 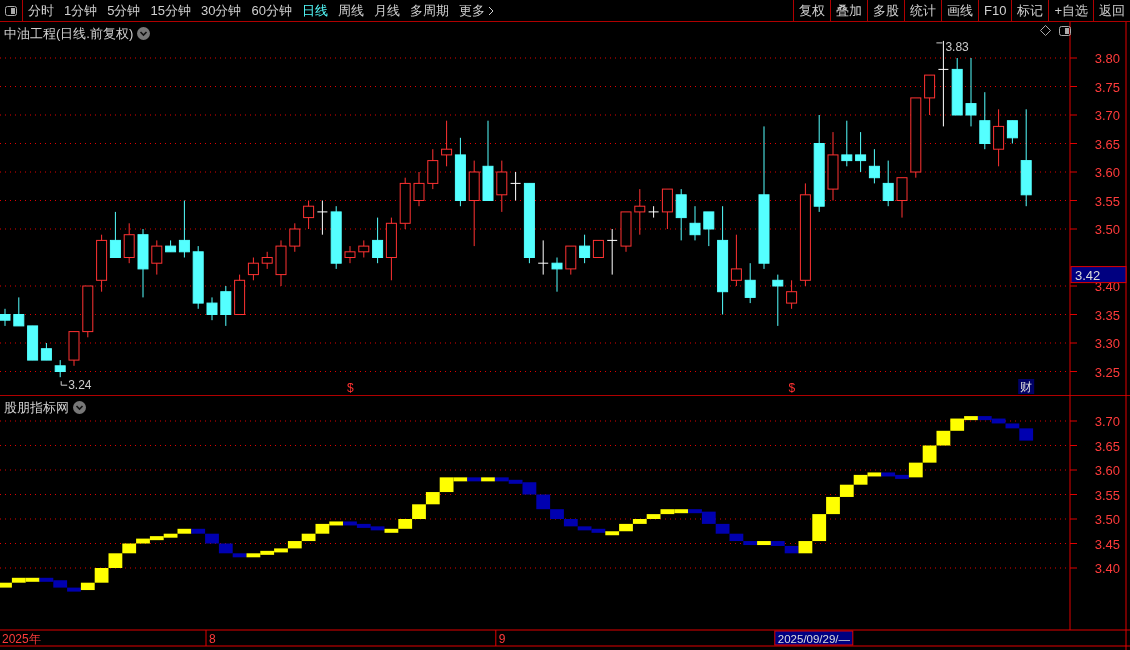 What do you see at coordinates (1026, 386) in the screenshot?
I see `finance-marker: 财` at bounding box center [1026, 386].